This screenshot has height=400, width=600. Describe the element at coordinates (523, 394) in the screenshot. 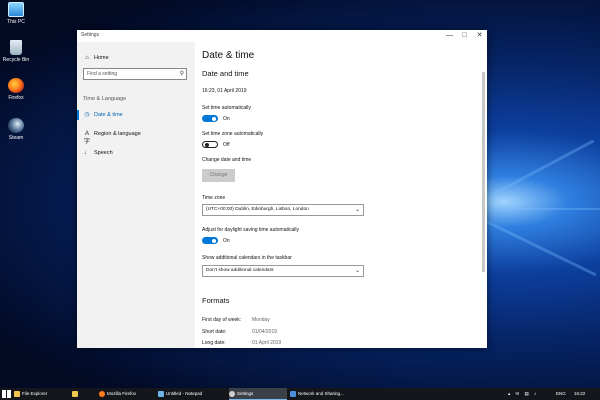

I see `system-tray-icons: ▴ ✉ ▤ ♪` at that location.